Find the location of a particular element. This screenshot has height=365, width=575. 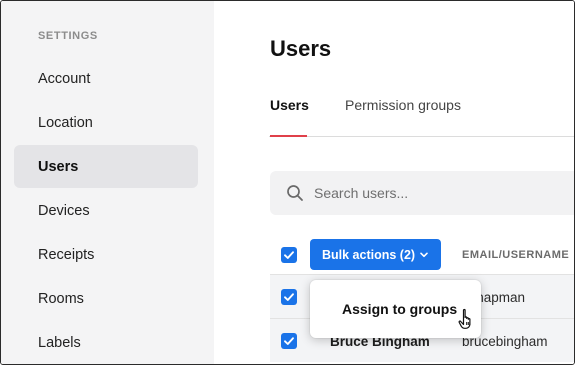

bulk-actions-button: Bulk actions (2) is located at coordinates (375, 254).